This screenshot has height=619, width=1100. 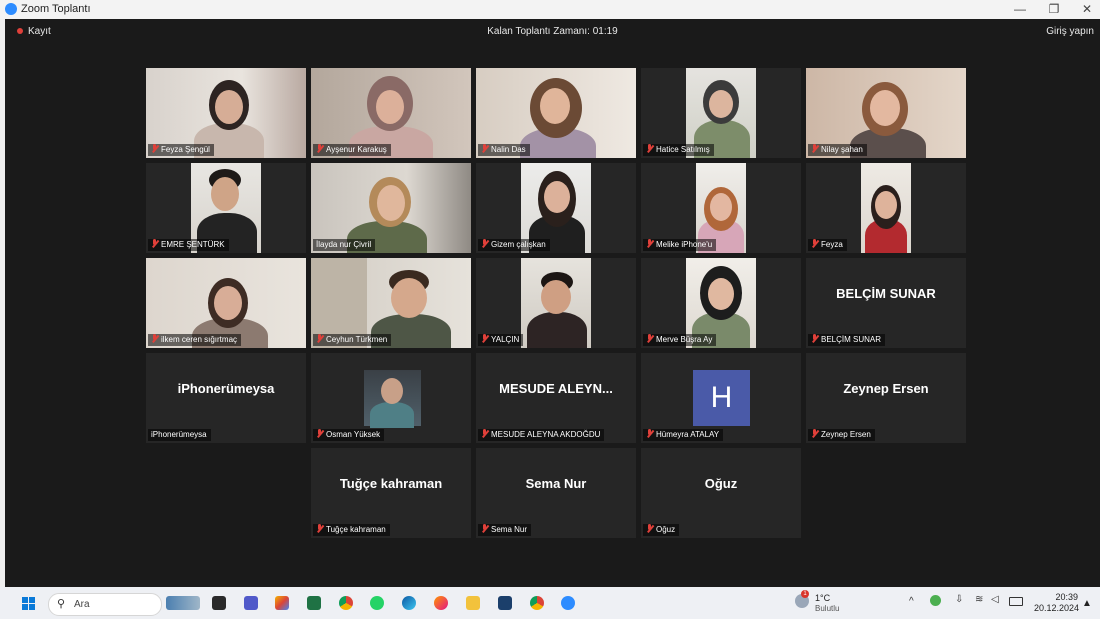 What do you see at coordinates (721, 493) in the screenshot?
I see `participant-tile: Oğuz Oğuz` at bounding box center [721, 493].